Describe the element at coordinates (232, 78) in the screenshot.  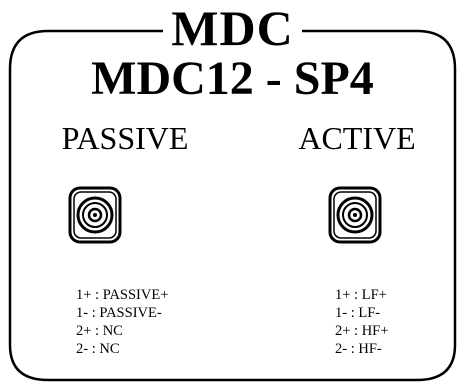
I see `model-name: MDC12 - SP4` at that location.